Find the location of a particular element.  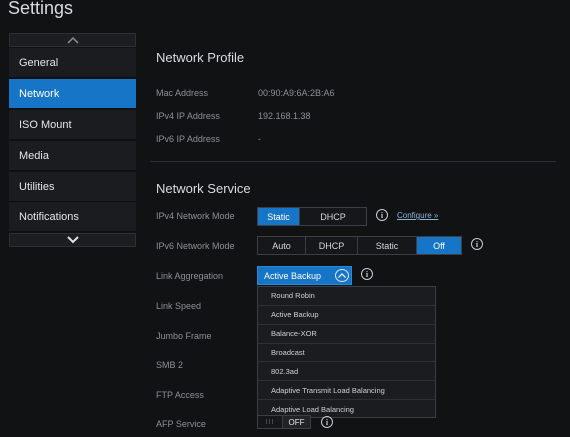

sidebar-item-media: Media is located at coordinates (72, 156).